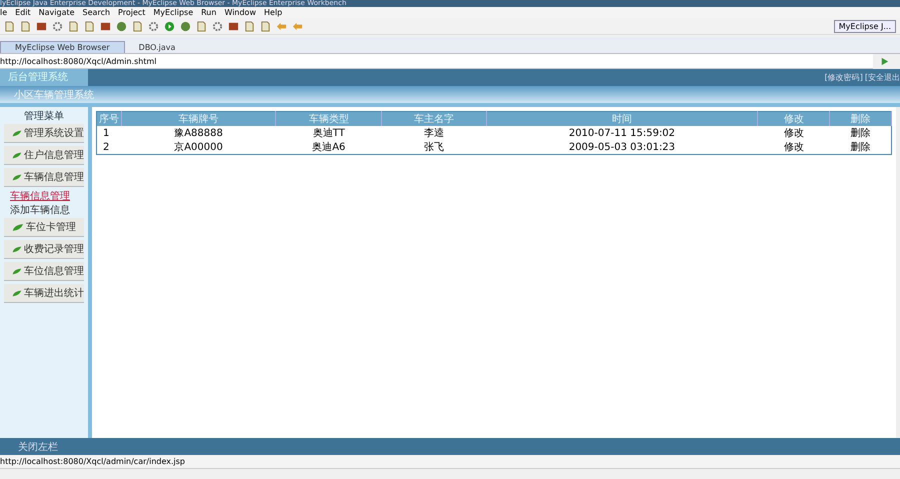 The width and height of the screenshot is (900, 479). Describe the element at coordinates (56, 12) in the screenshot. I see `menu-item: Navigate` at that location.